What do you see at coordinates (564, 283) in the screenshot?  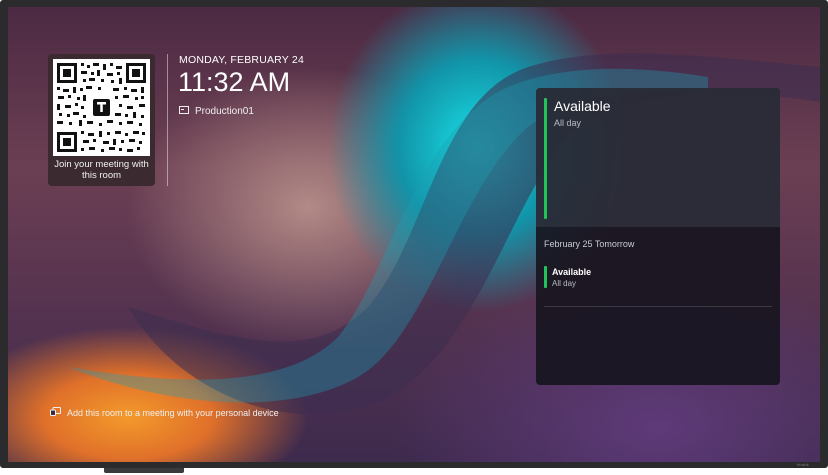 I see `tomorrow-duration: All day` at bounding box center [564, 283].